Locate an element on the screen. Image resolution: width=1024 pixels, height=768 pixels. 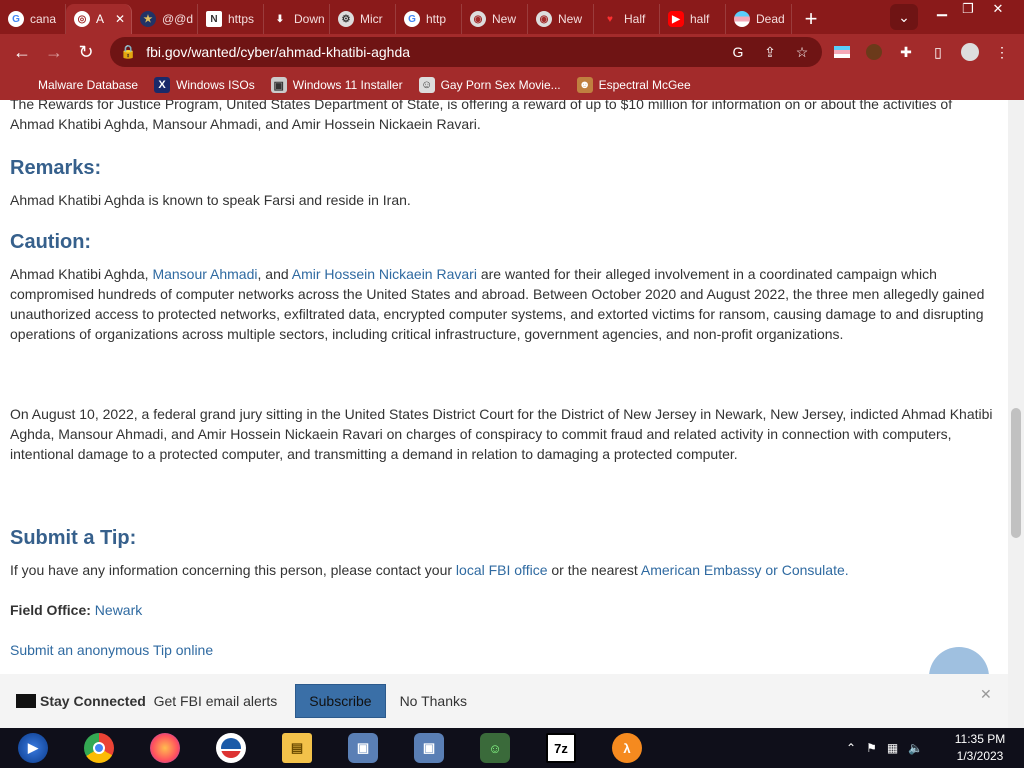
tab-6: Ghttp is located at coordinates (429, 19).